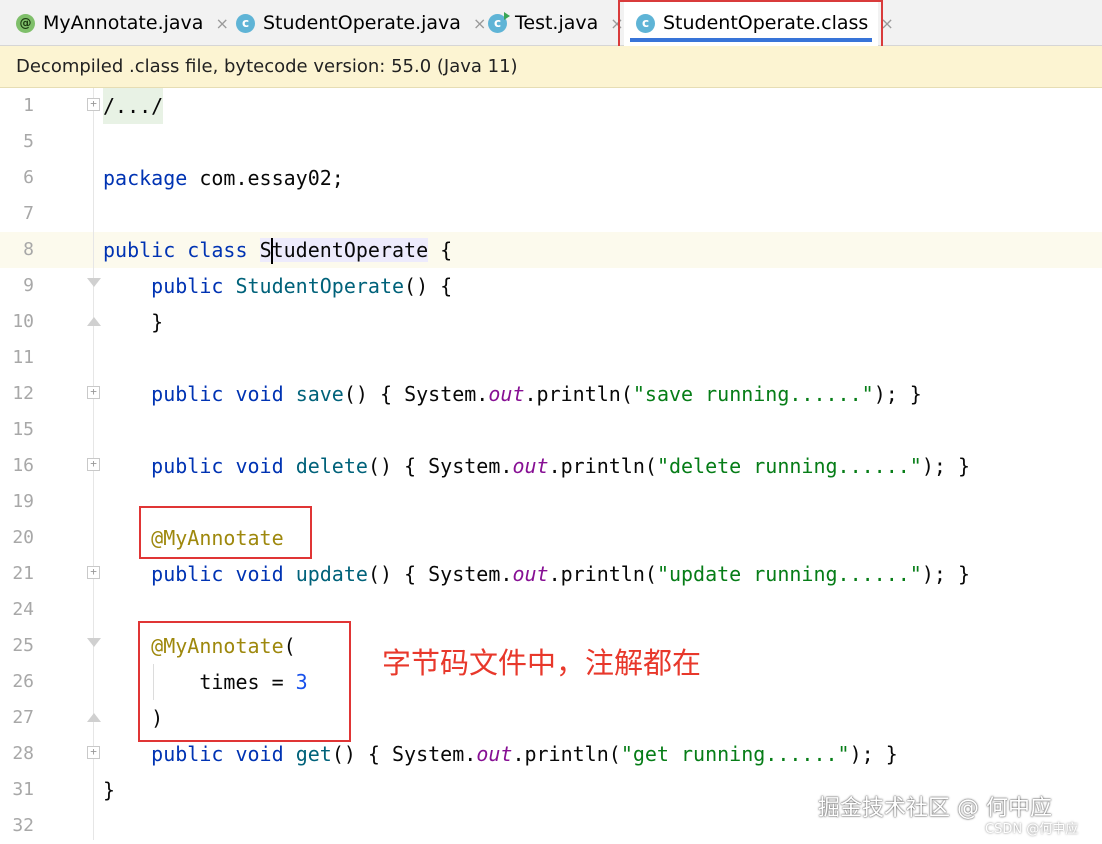  Describe the element at coordinates (25, 23) in the screenshot. I see `annotation-icon: @` at that location.